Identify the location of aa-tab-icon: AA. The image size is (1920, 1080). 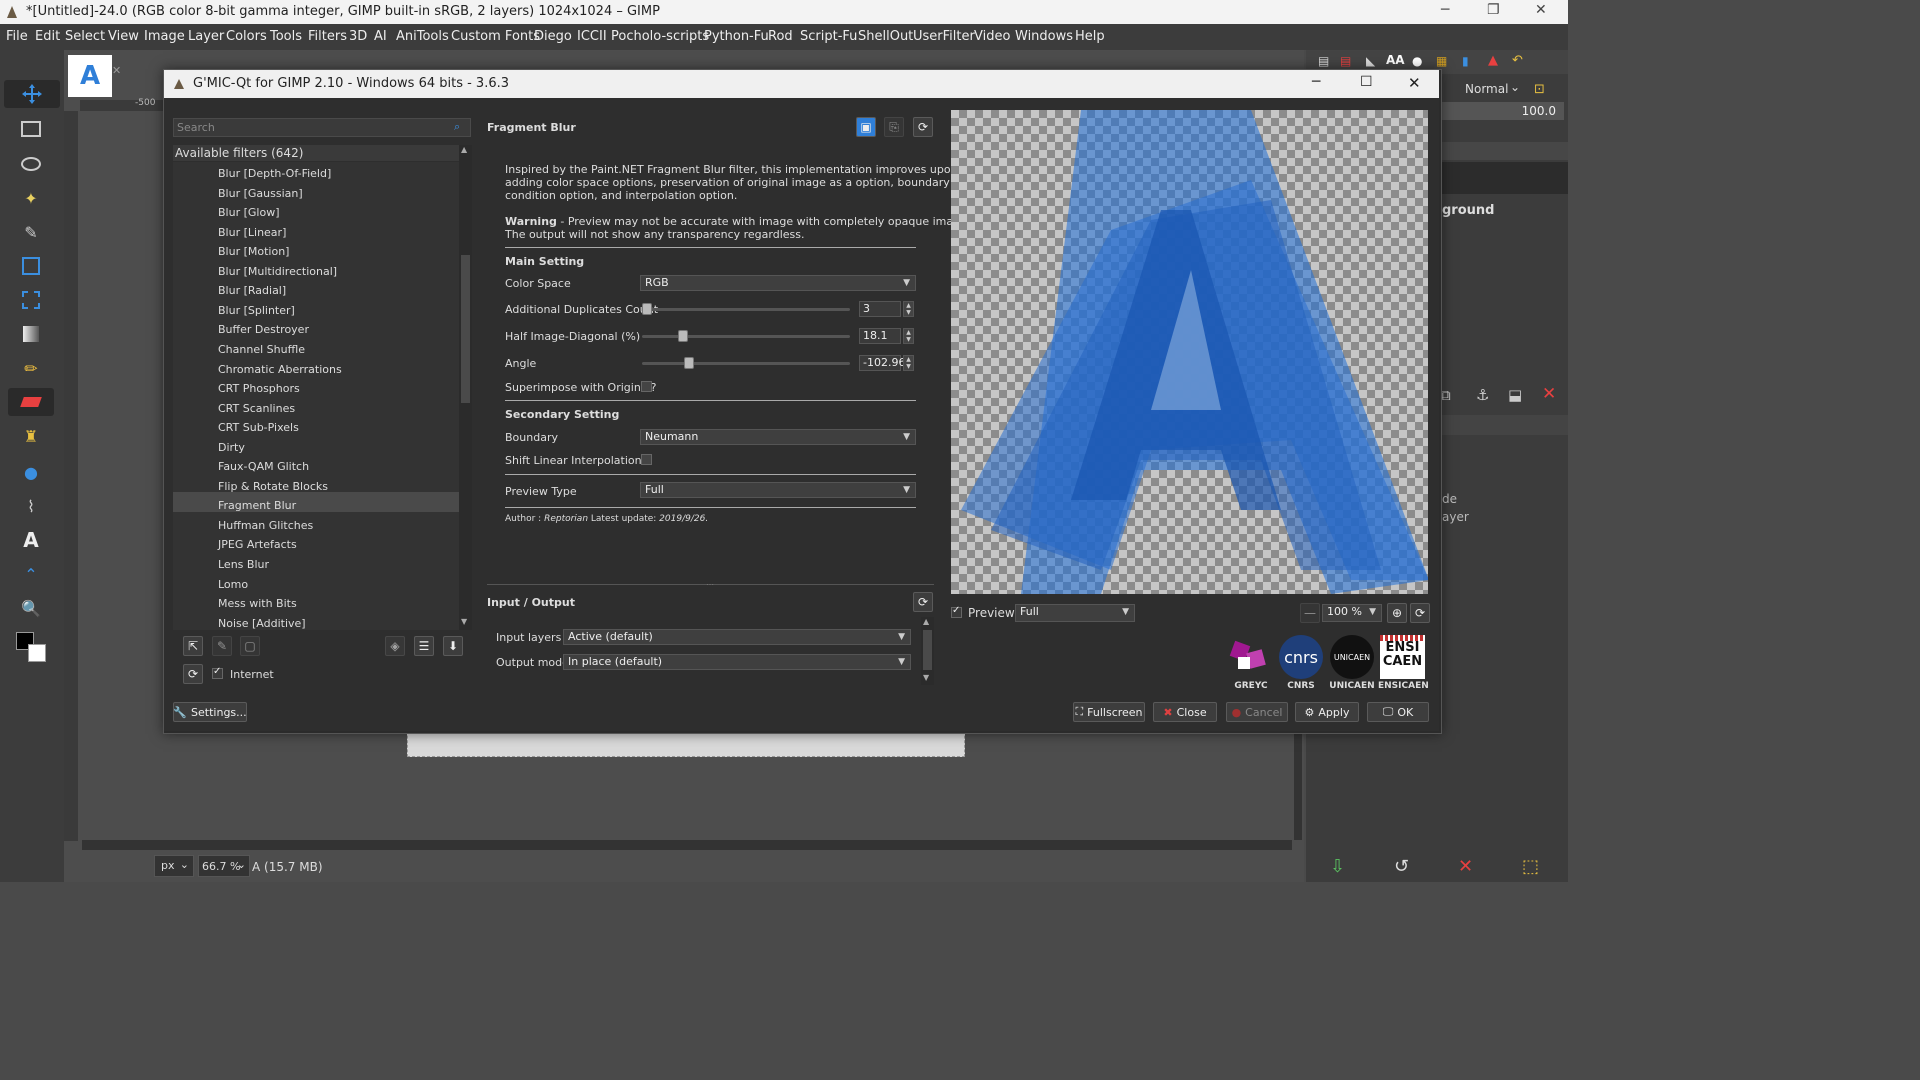
(1395, 60).